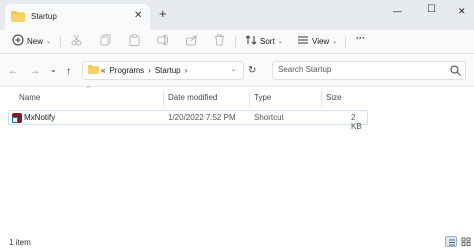 The width and height of the screenshot is (474, 250). Describe the element at coordinates (17, 118) in the screenshot. I see `shortcut-app-icon` at that location.